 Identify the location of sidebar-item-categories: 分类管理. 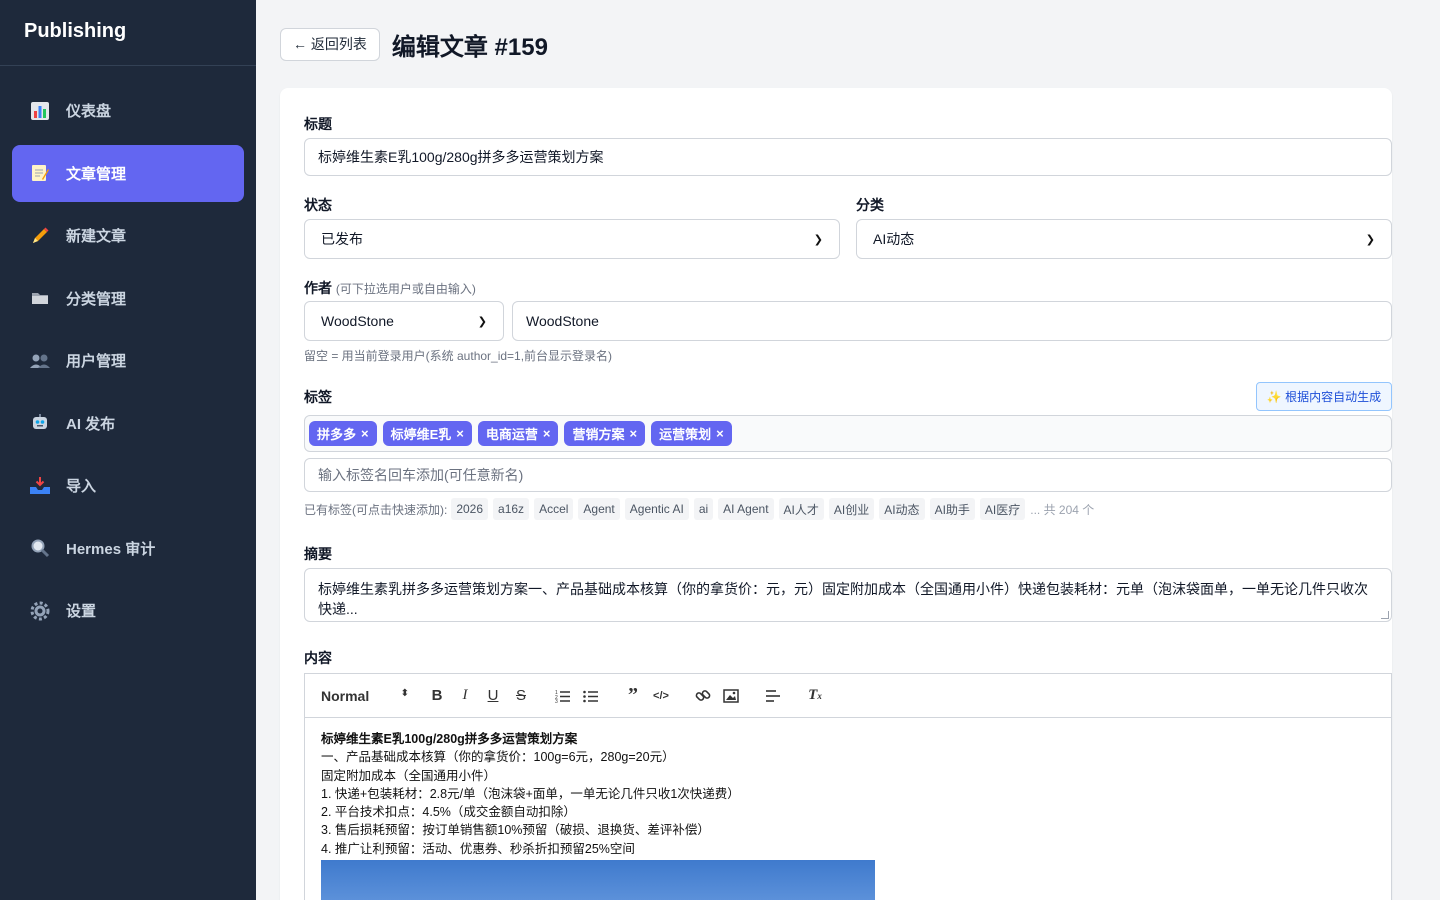
(128, 298).